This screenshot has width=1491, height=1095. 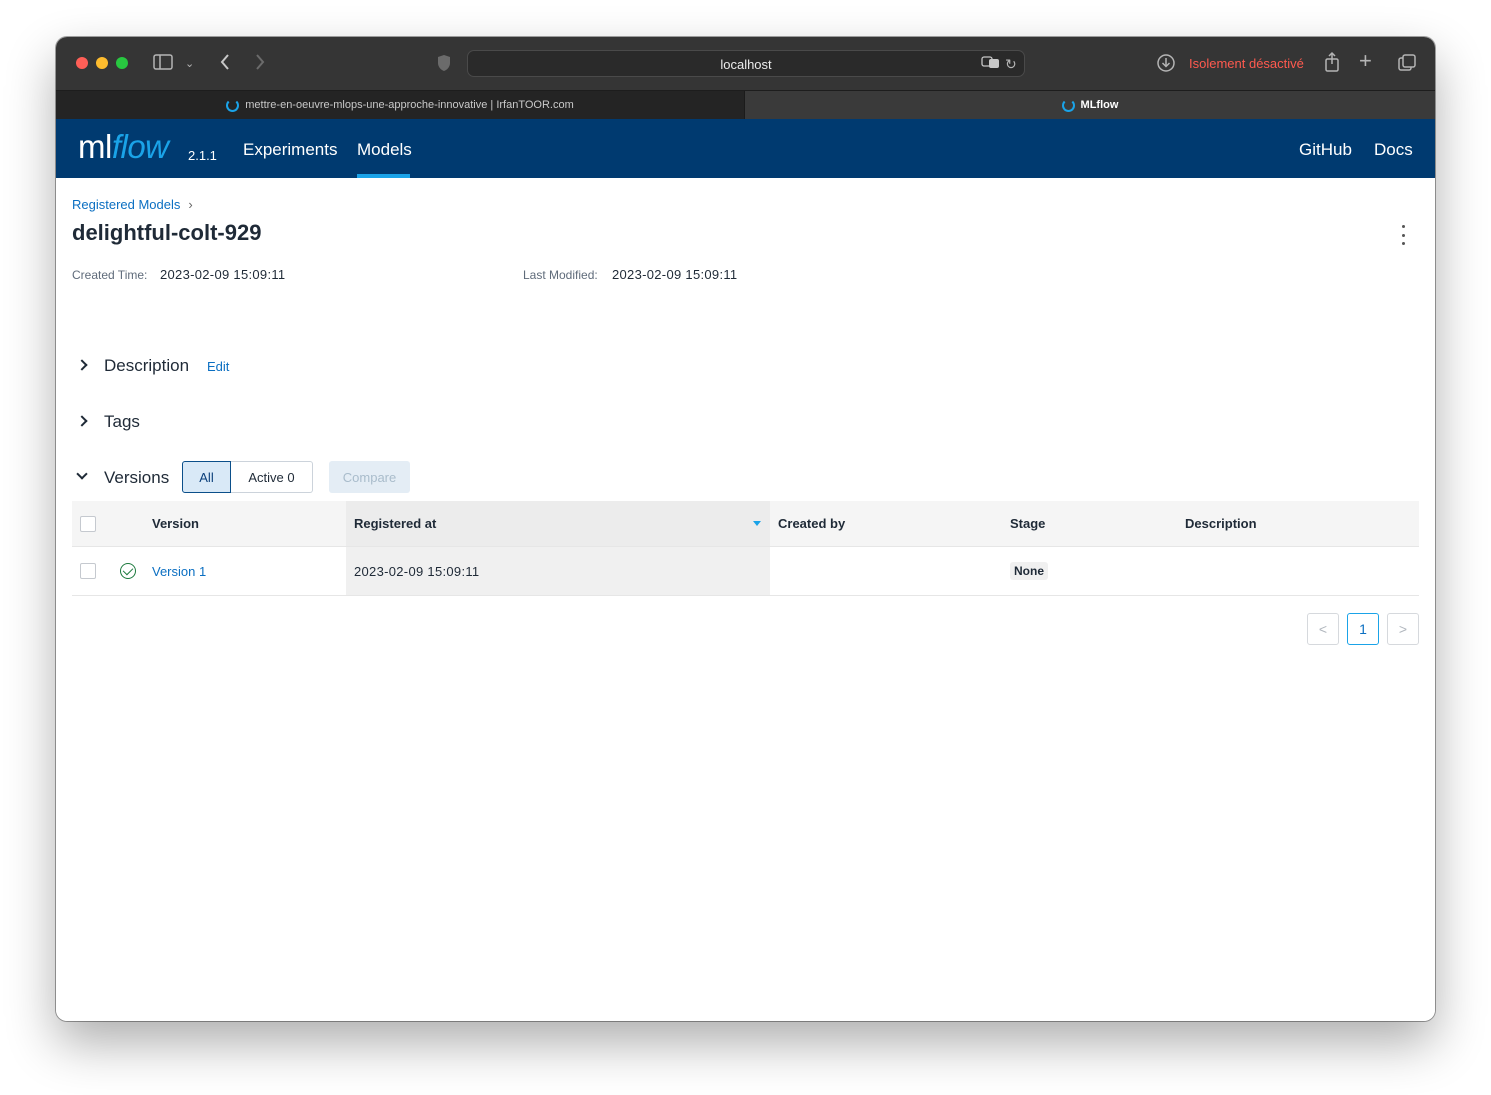 What do you see at coordinates (163, 64) in the screenshot?
I see `sidebar-toggle-icon` at bounding box center [163, 64].